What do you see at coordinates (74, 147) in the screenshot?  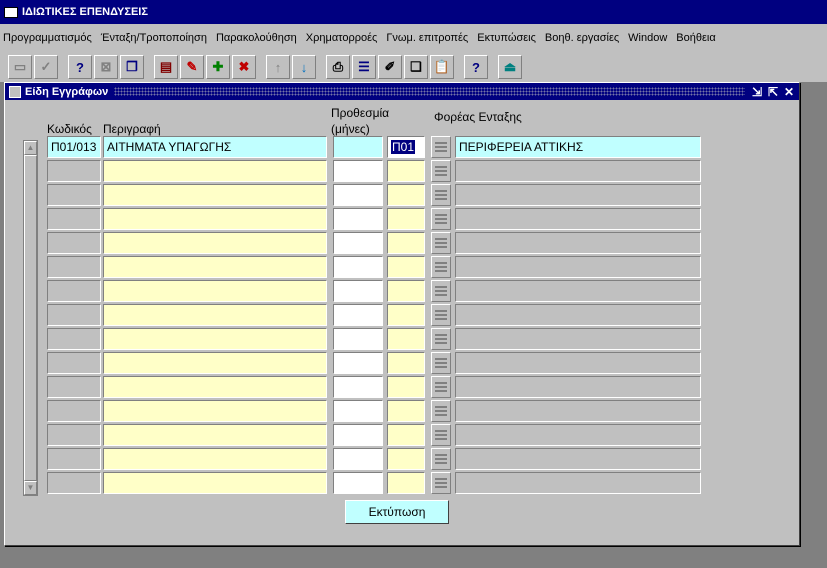 I see `code-field: Π01/013` at bounding box center [74, 147].